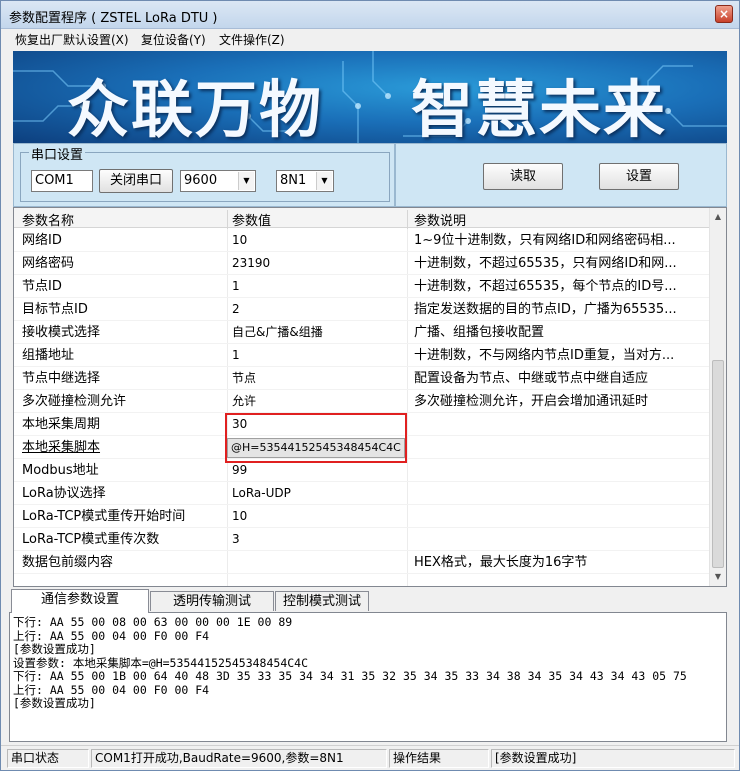 Image resolution: width=740 pixels, height=771 pixels. What do you see at coordinates (523, 176) in the screenshot?
I see `read-button: 读取` at bounding box center [523, 176].